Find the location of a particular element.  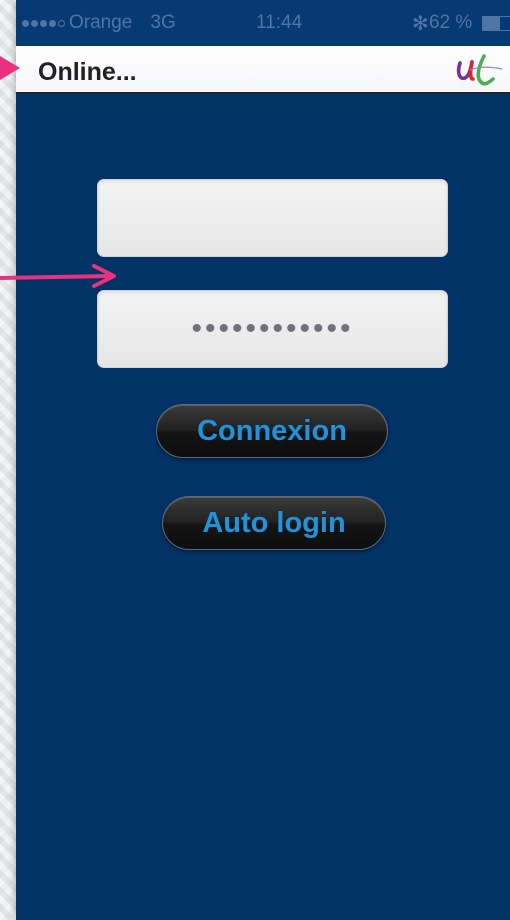

password-field: •••••••••••• is located at coordinates (272, 329).